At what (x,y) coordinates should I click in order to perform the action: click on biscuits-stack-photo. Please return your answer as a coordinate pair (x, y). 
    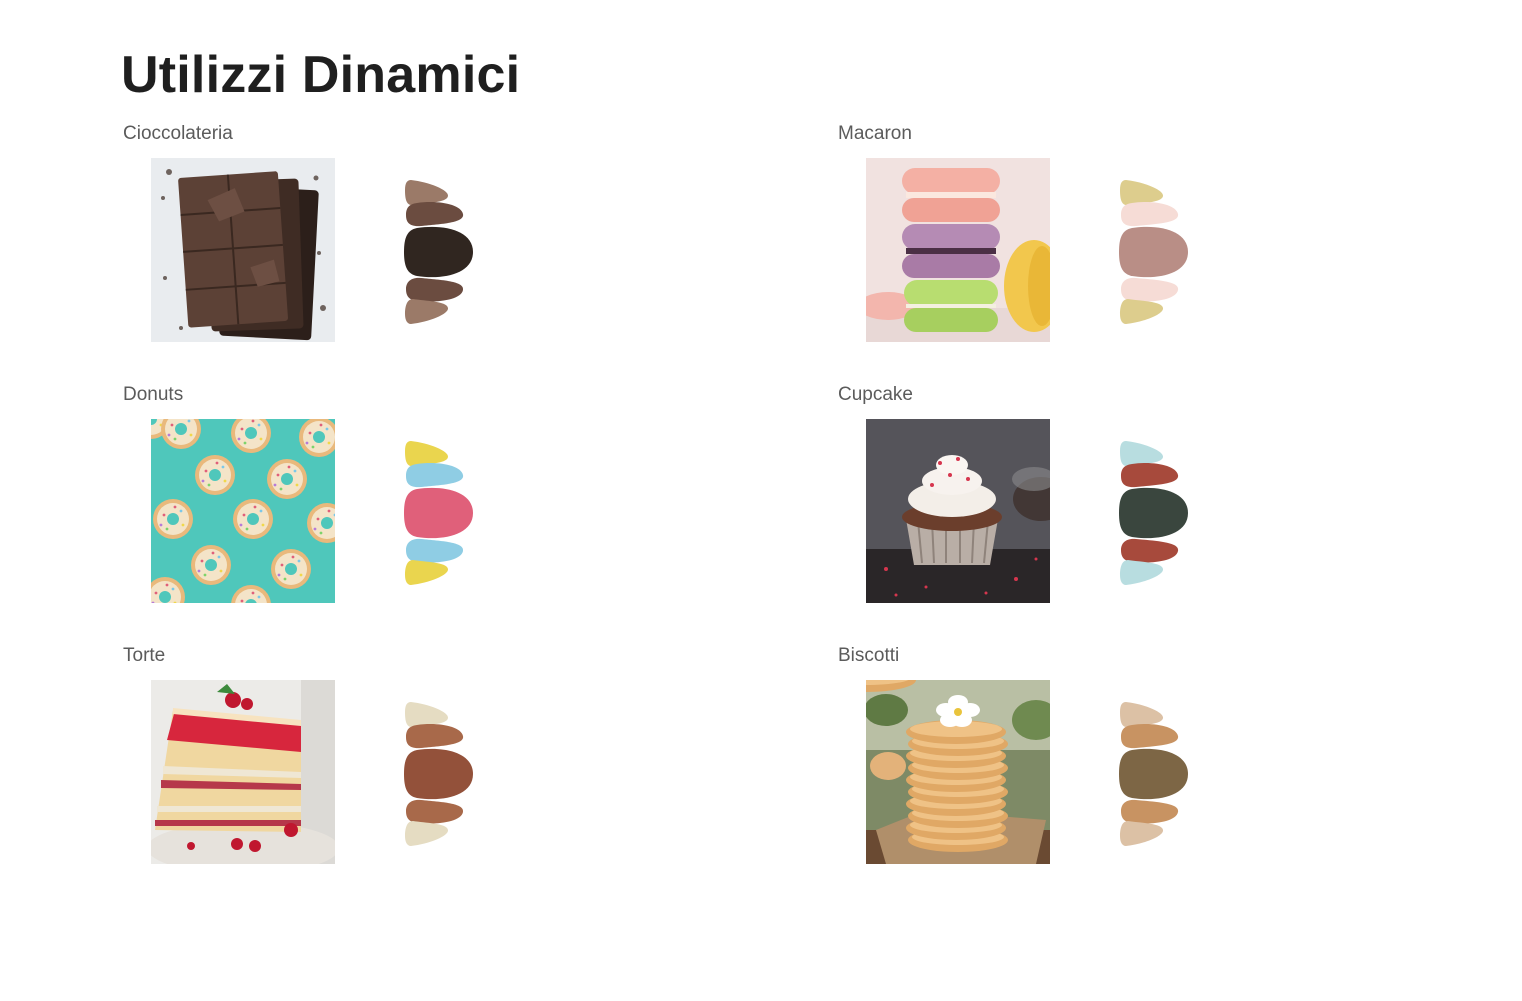
    Looking at the image, I should click on (958, 772).